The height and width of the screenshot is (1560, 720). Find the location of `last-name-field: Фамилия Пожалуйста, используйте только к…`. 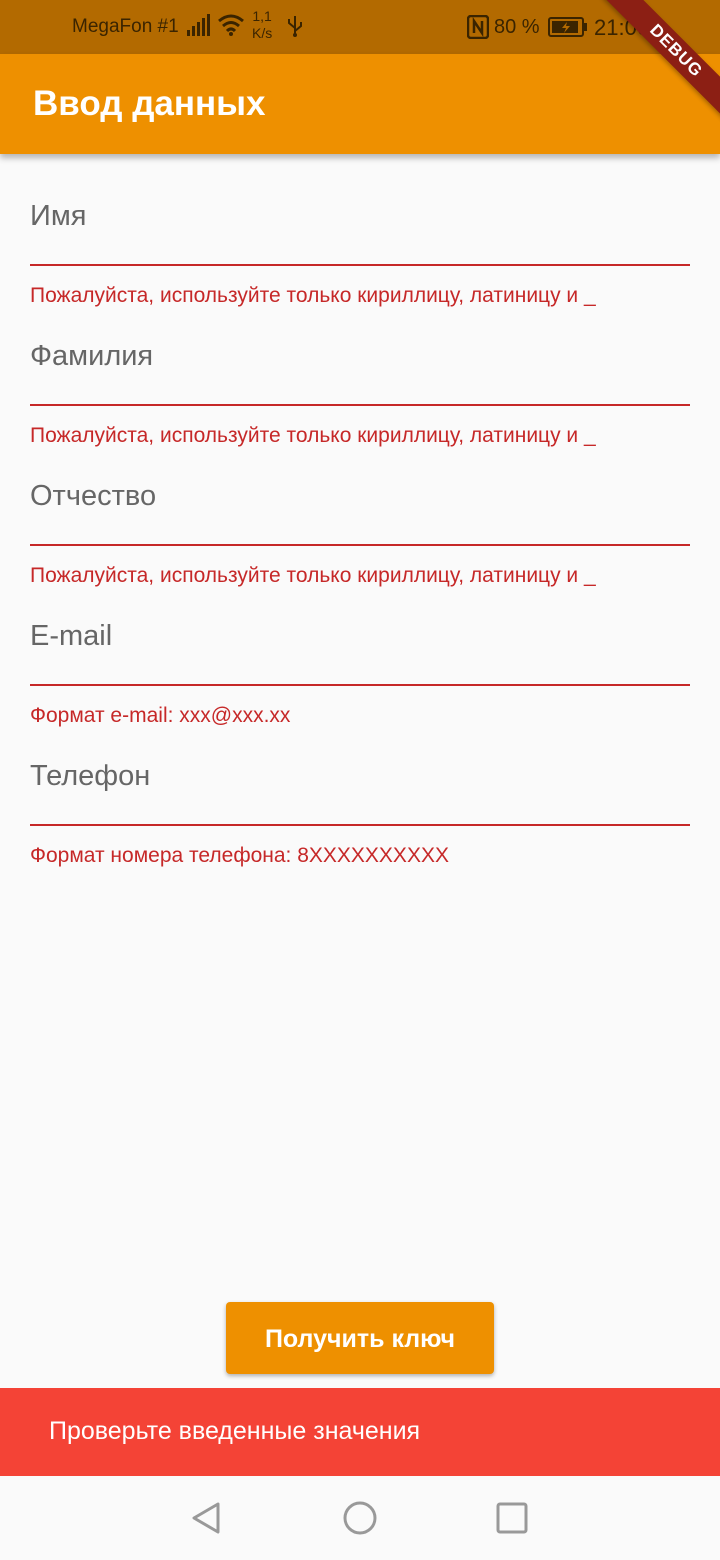

last-name-field: Фамилия Пожалуйста, используйте только к… is located at coordinates (360, 370).